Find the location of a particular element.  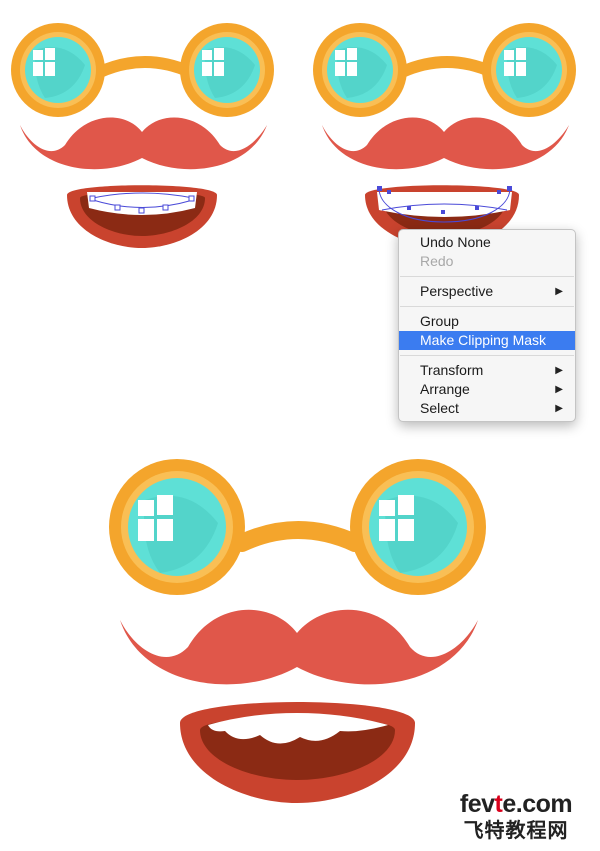

face-2-artwork is located at coordinates (444, 135).